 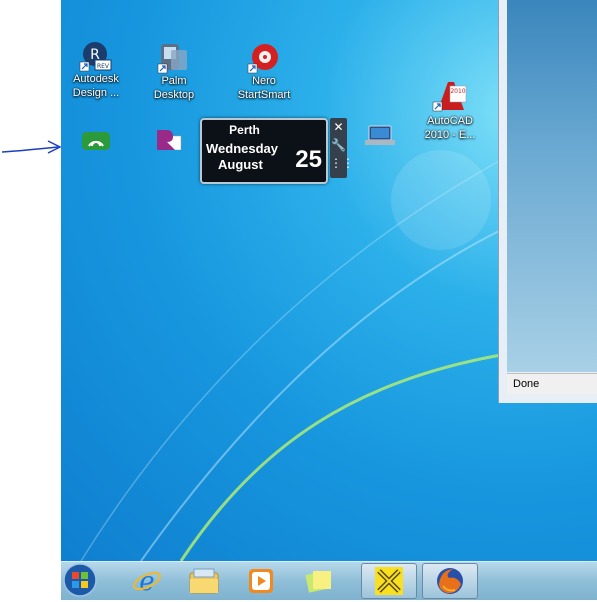 I want to click on taskbar-firefox, so click(x=450, y=581).